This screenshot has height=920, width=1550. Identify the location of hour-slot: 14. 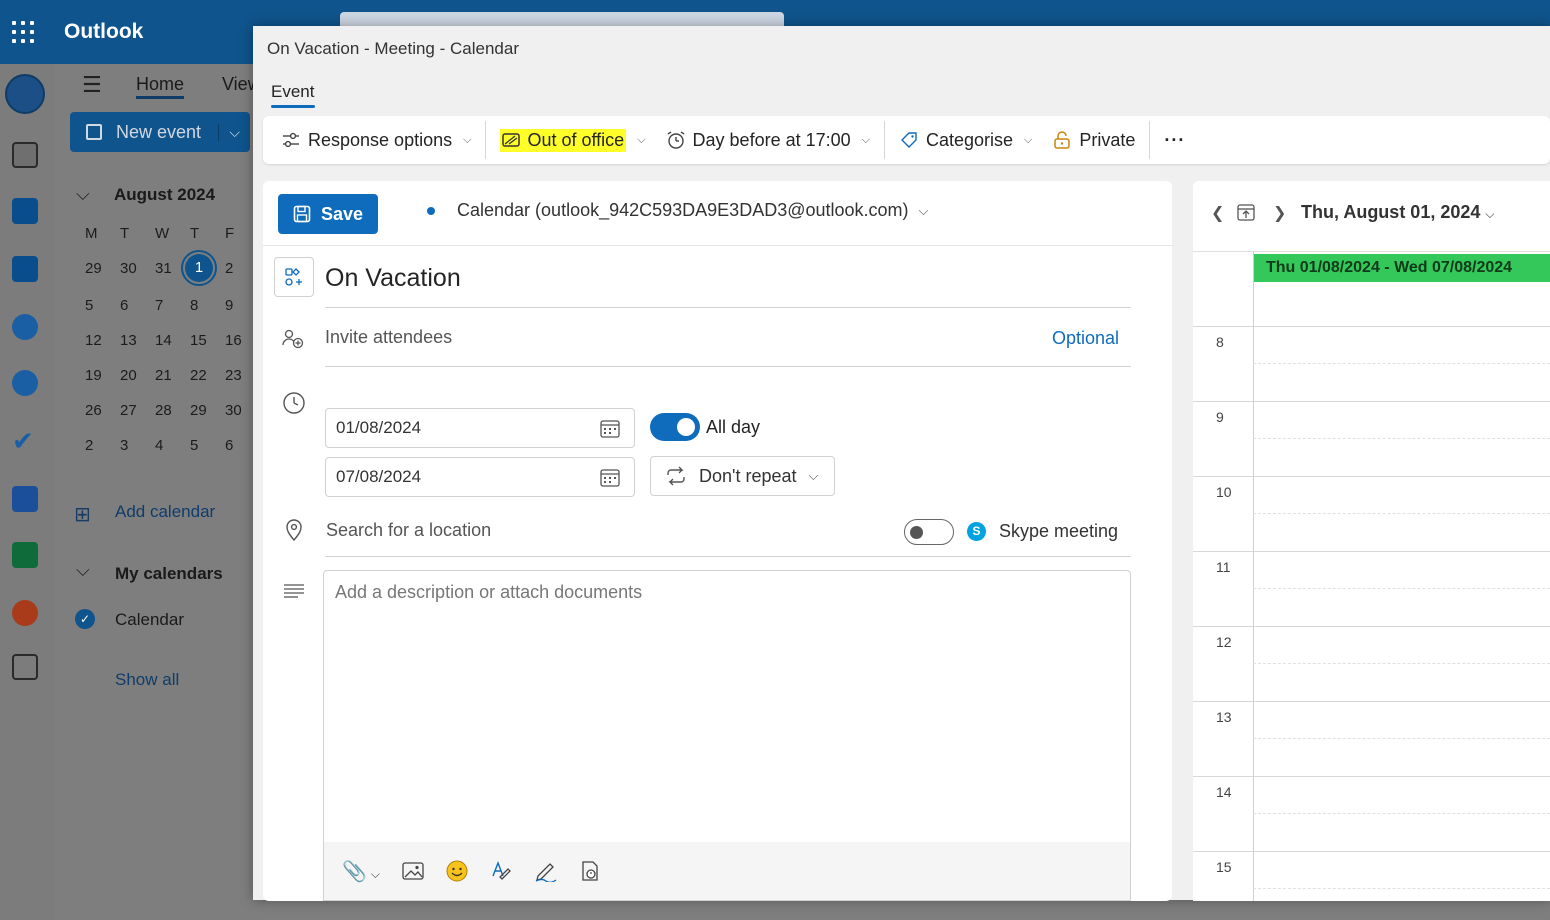
(1371, 813).